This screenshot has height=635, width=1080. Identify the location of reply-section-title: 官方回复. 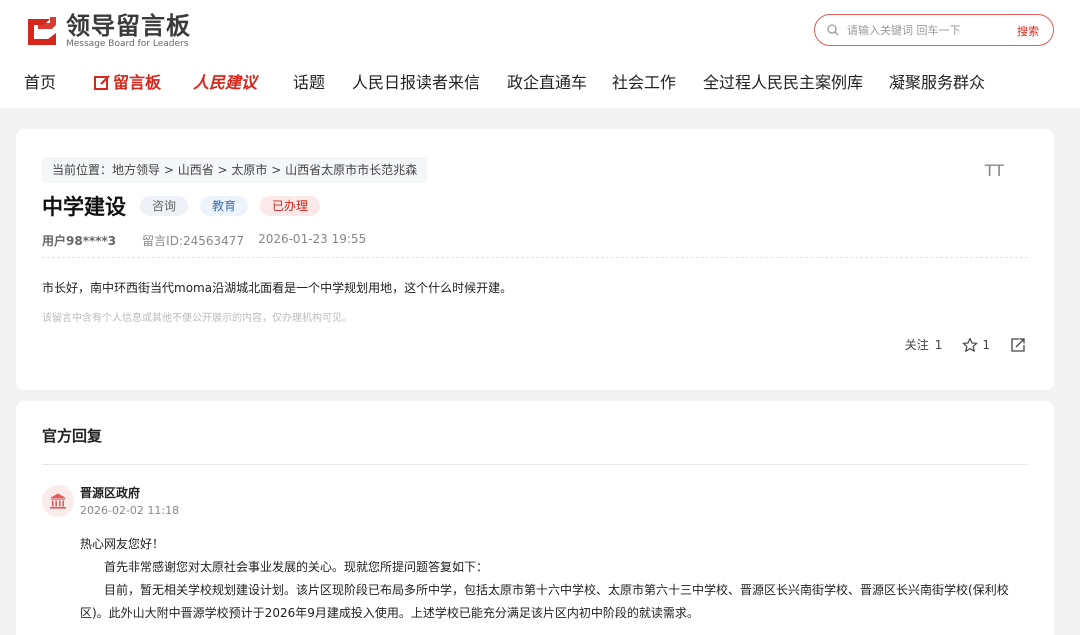
(72, 436).